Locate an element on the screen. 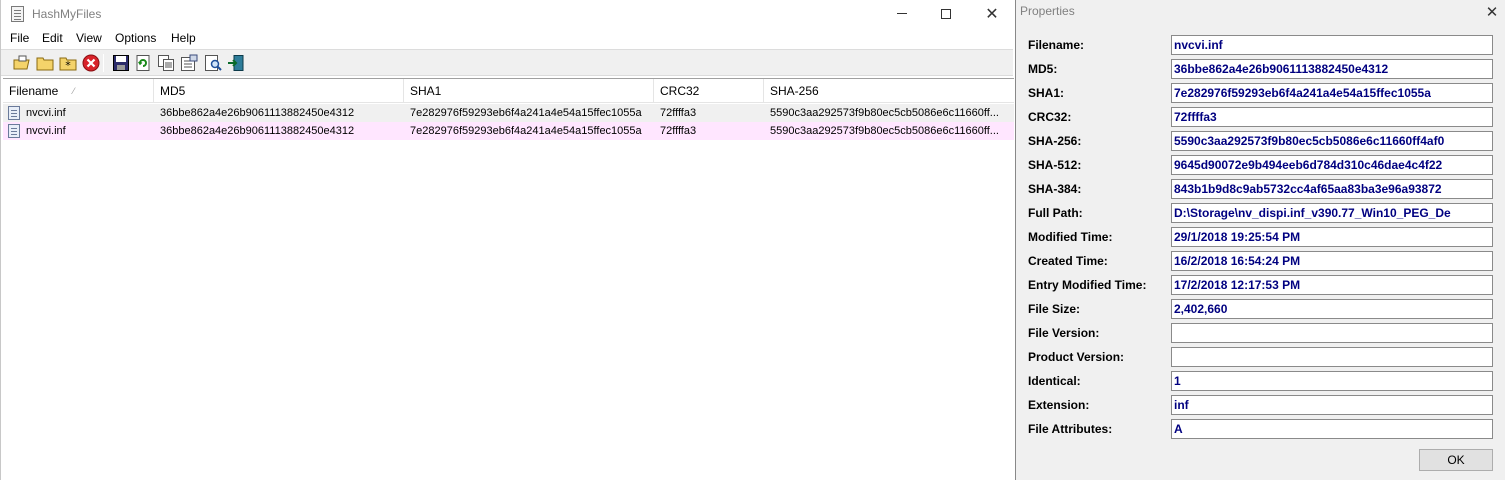 This screenshot has width=1505, height=480. label-file-size: File Size: is located at coordinates (1054, 309).